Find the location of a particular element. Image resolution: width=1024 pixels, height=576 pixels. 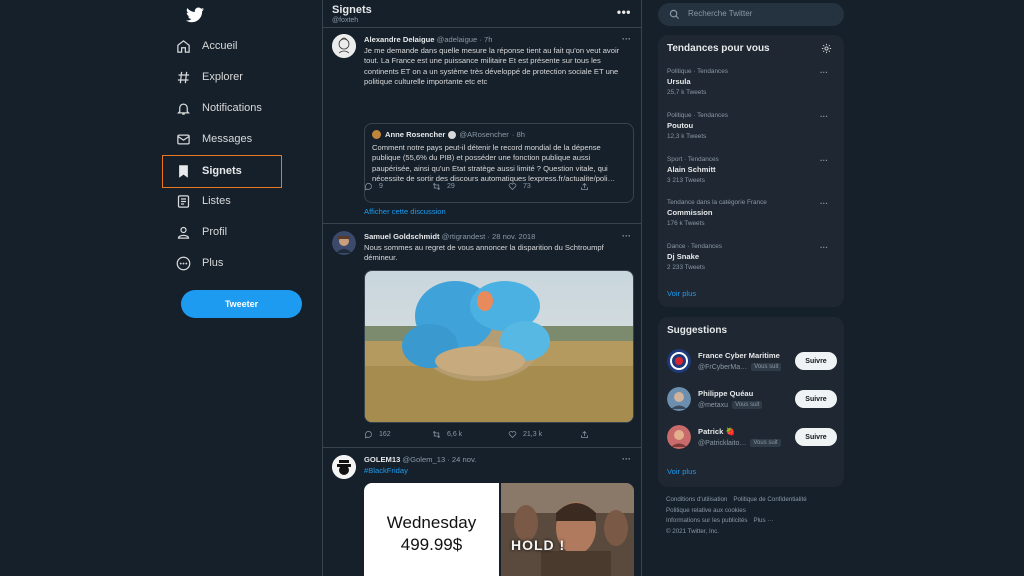

nav-item-accueil: Accueil is located at coordinates (206, 46).